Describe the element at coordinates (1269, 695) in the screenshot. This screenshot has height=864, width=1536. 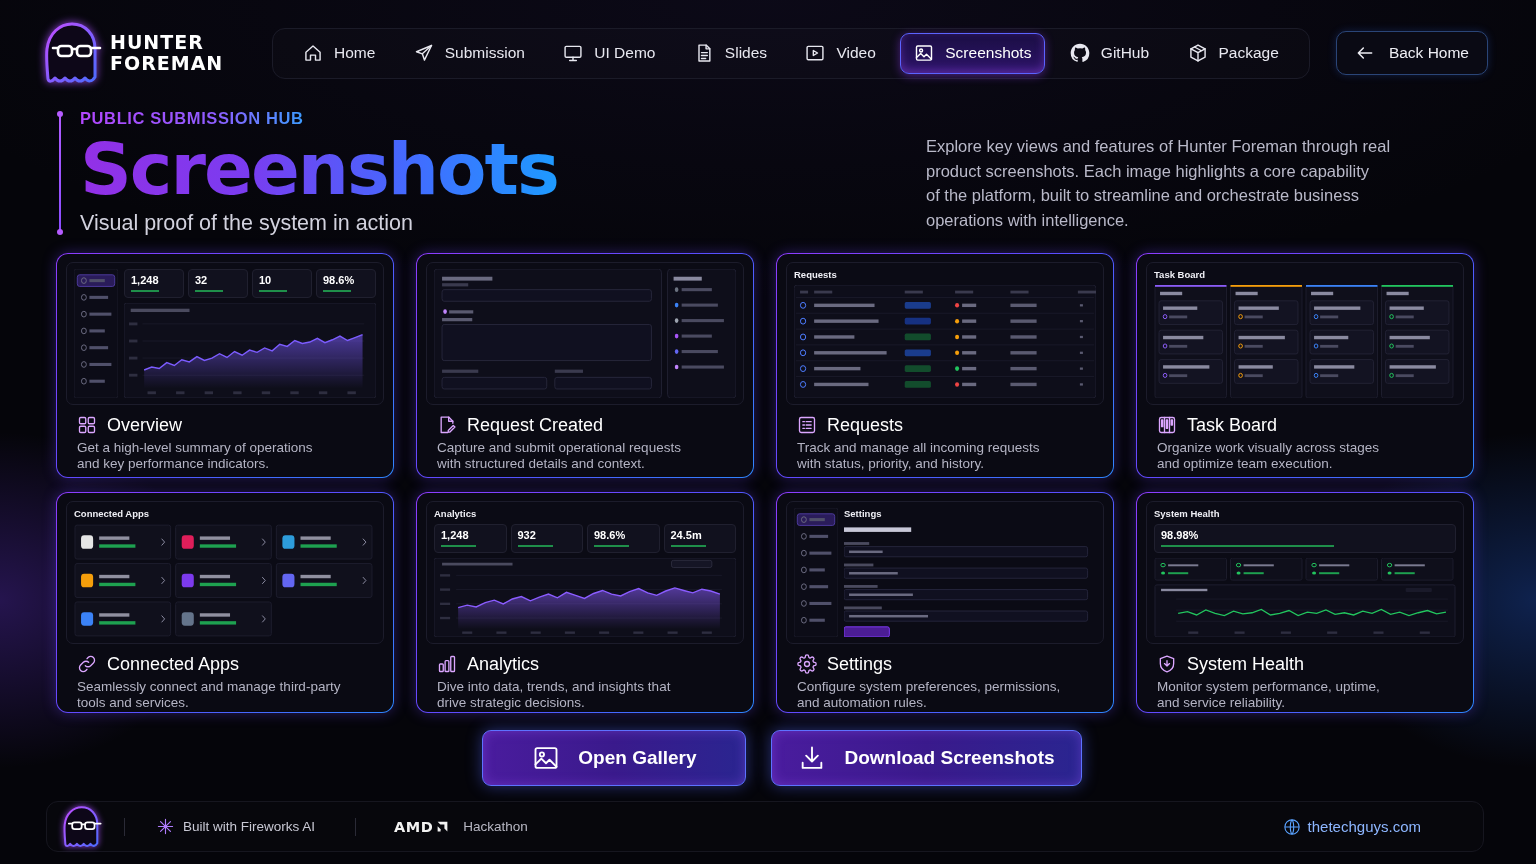
I see `card-description: Monitor system performance, uptime, and service reliability.` at that location.